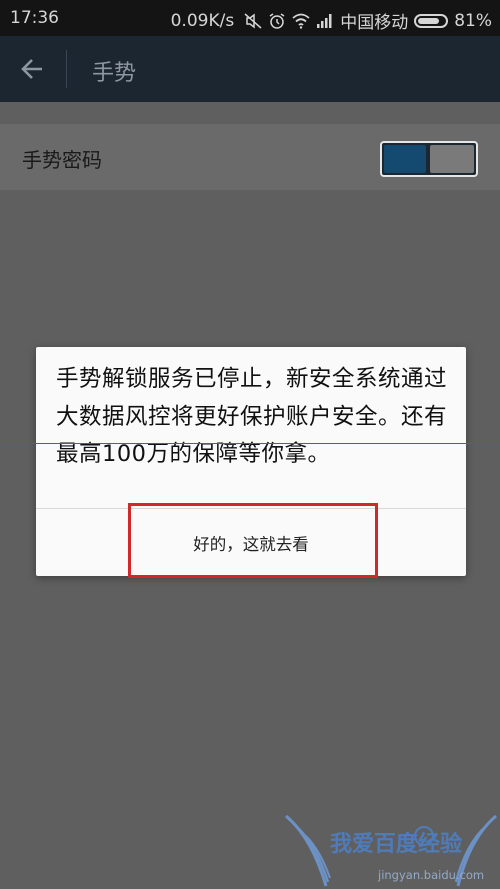 Image resolution: width=500 pixels, height=889 pixels. What do you see at coordinates (429, 20) in the screenshot?
I see `battery-fill` at bounding box center [429, 20].